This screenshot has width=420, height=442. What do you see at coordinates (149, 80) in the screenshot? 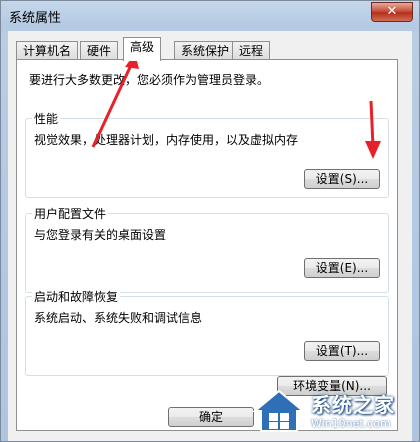
I see `admin-notice: 要进行大多数更改，您必须作为管理员登录。` at bounding box center [149, 80].